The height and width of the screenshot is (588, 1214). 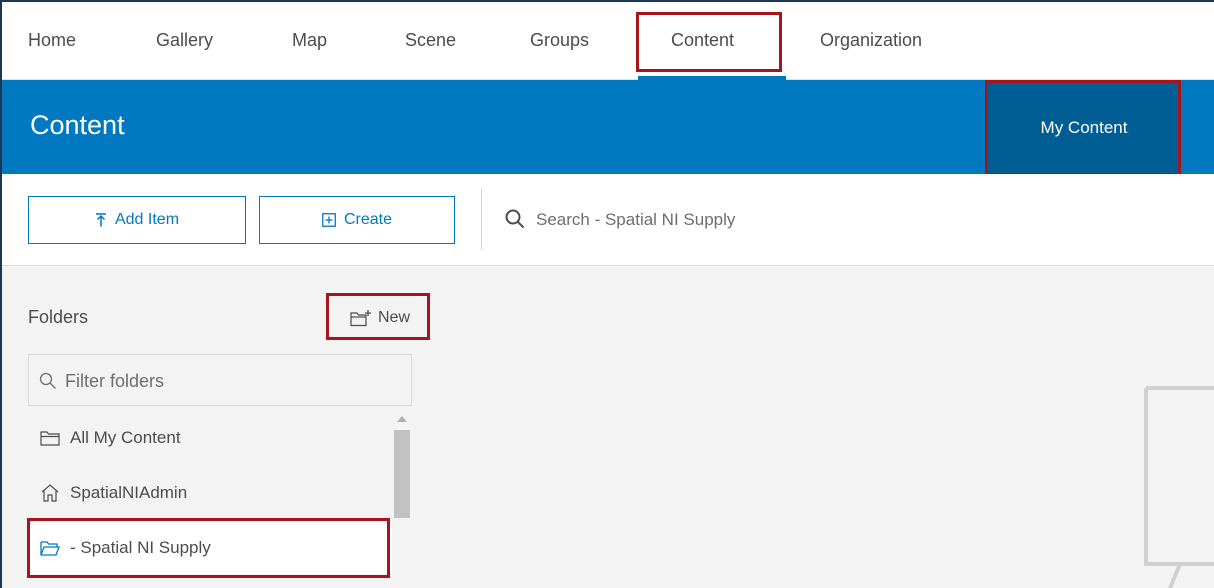 I want to click on folder-list-scrollbar, so click(x=402, y=499).